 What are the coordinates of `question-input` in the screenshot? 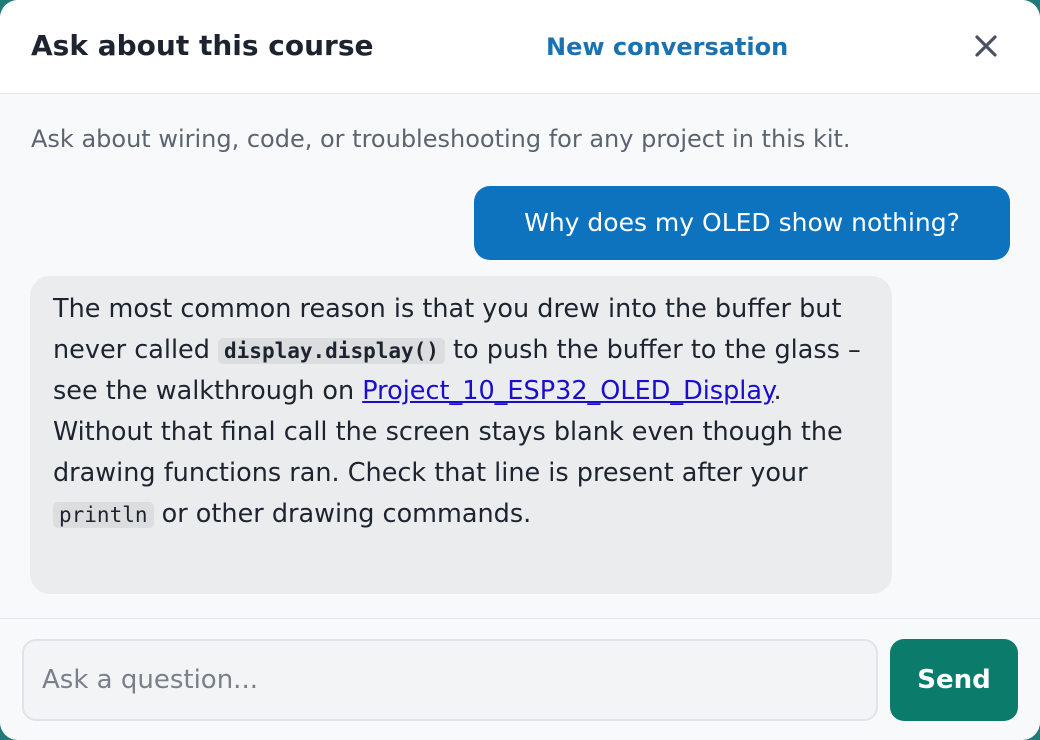 It's located at (450, 680).